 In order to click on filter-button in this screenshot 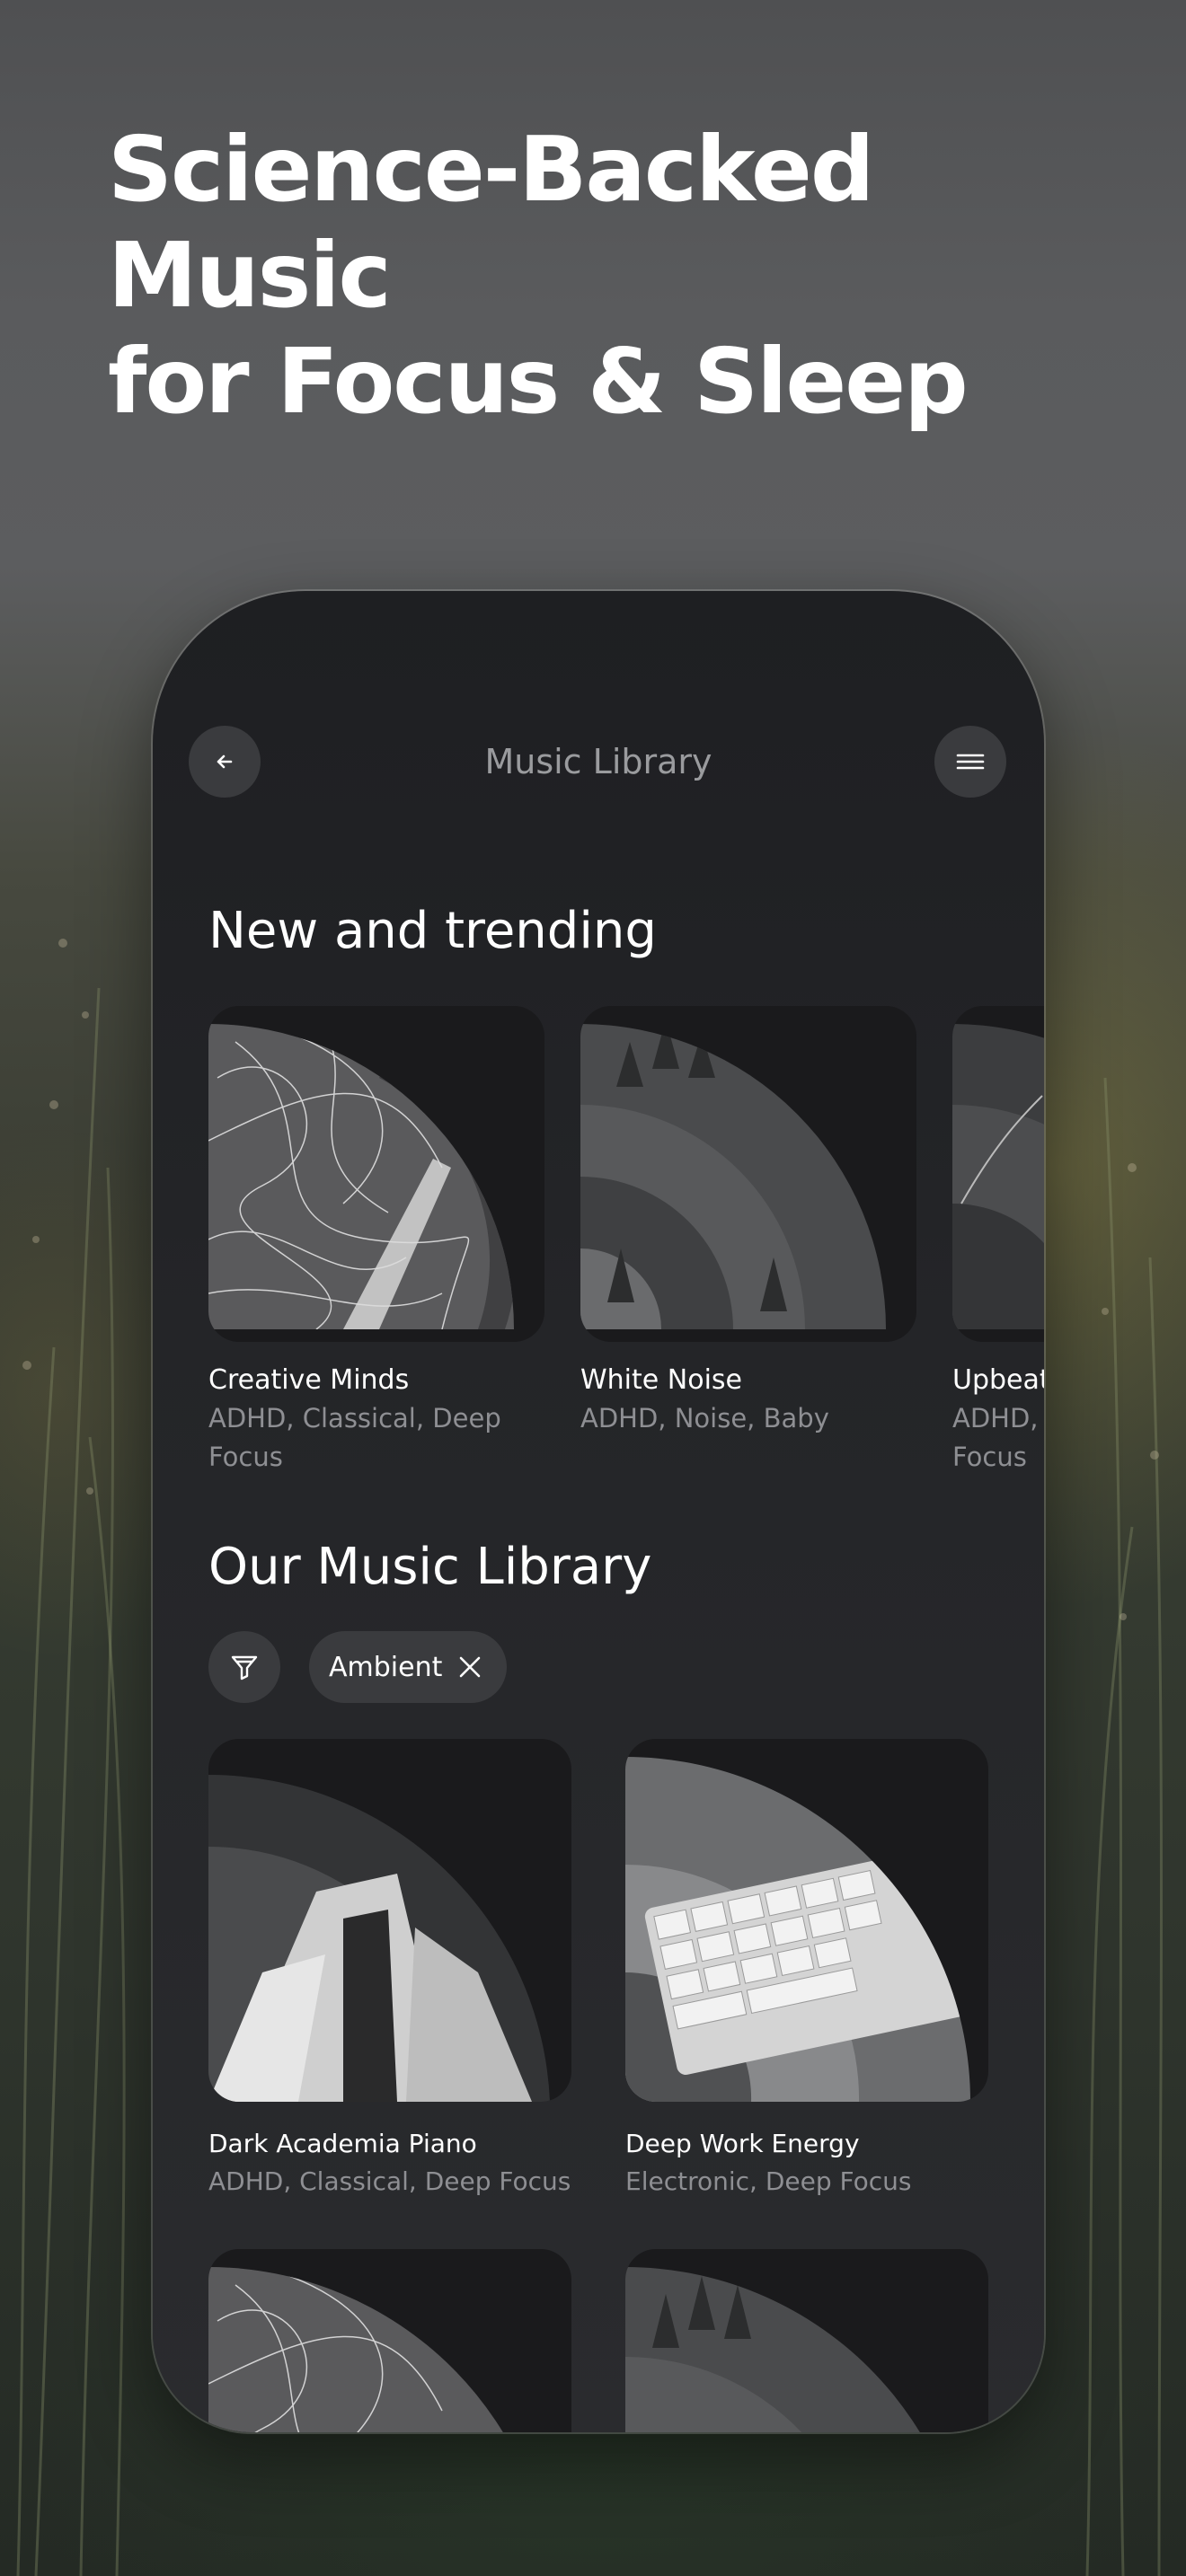, I will do `click(244, 1667)`.